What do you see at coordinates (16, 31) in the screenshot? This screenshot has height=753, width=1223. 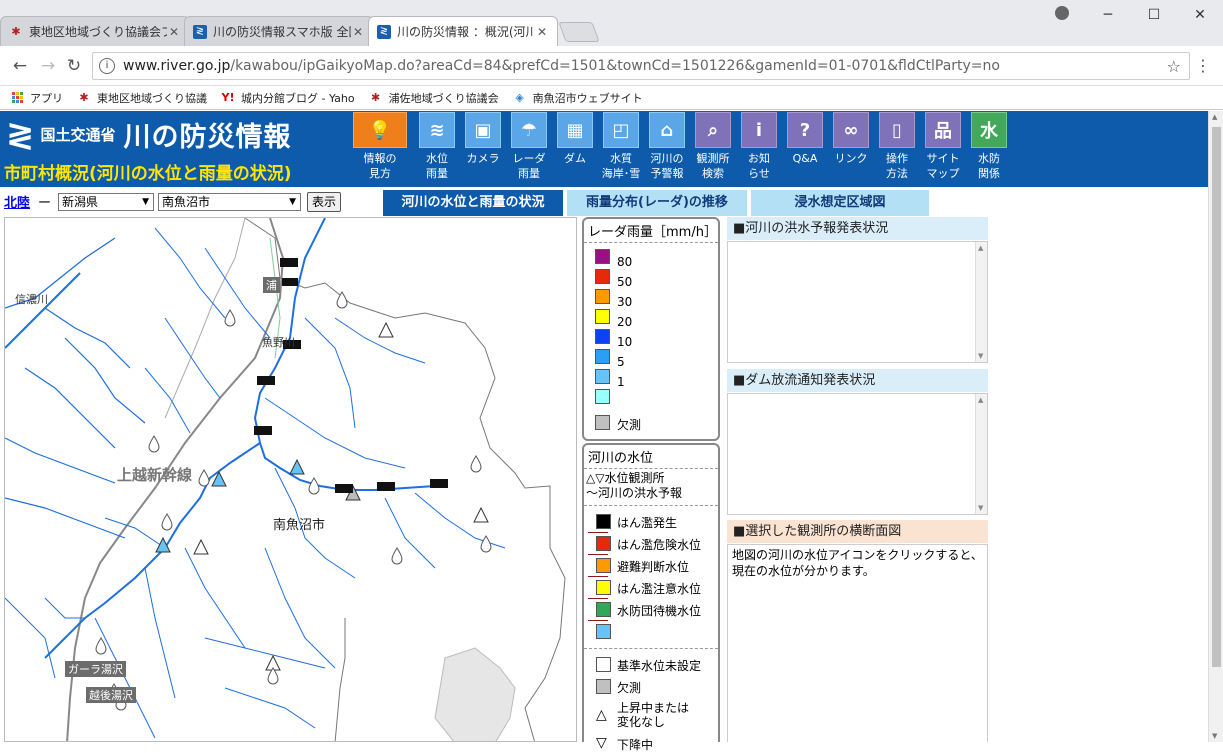 I see `tab-favicon-icon: ✱` at bounding box center [16, 31].